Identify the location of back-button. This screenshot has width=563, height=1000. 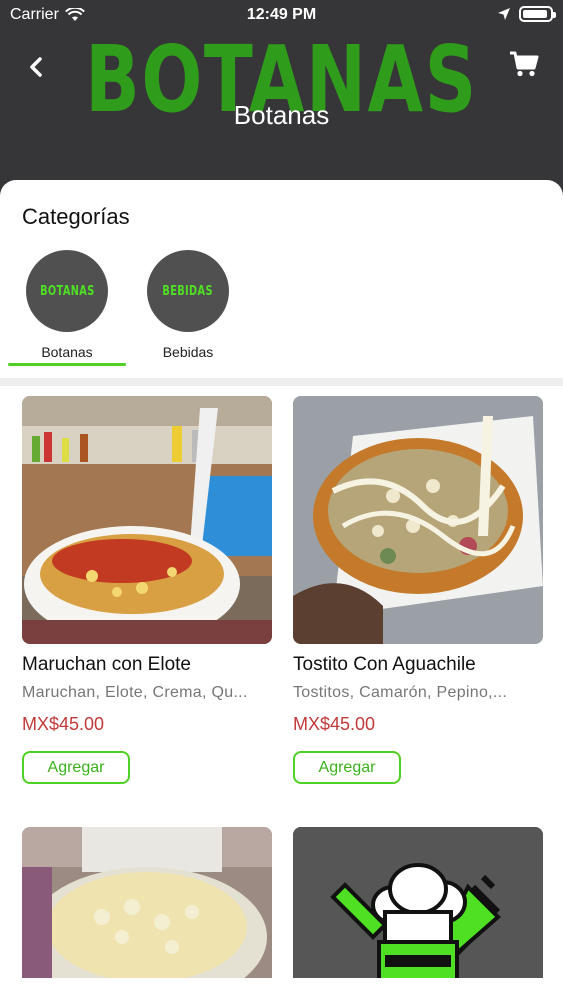
(36, 67).